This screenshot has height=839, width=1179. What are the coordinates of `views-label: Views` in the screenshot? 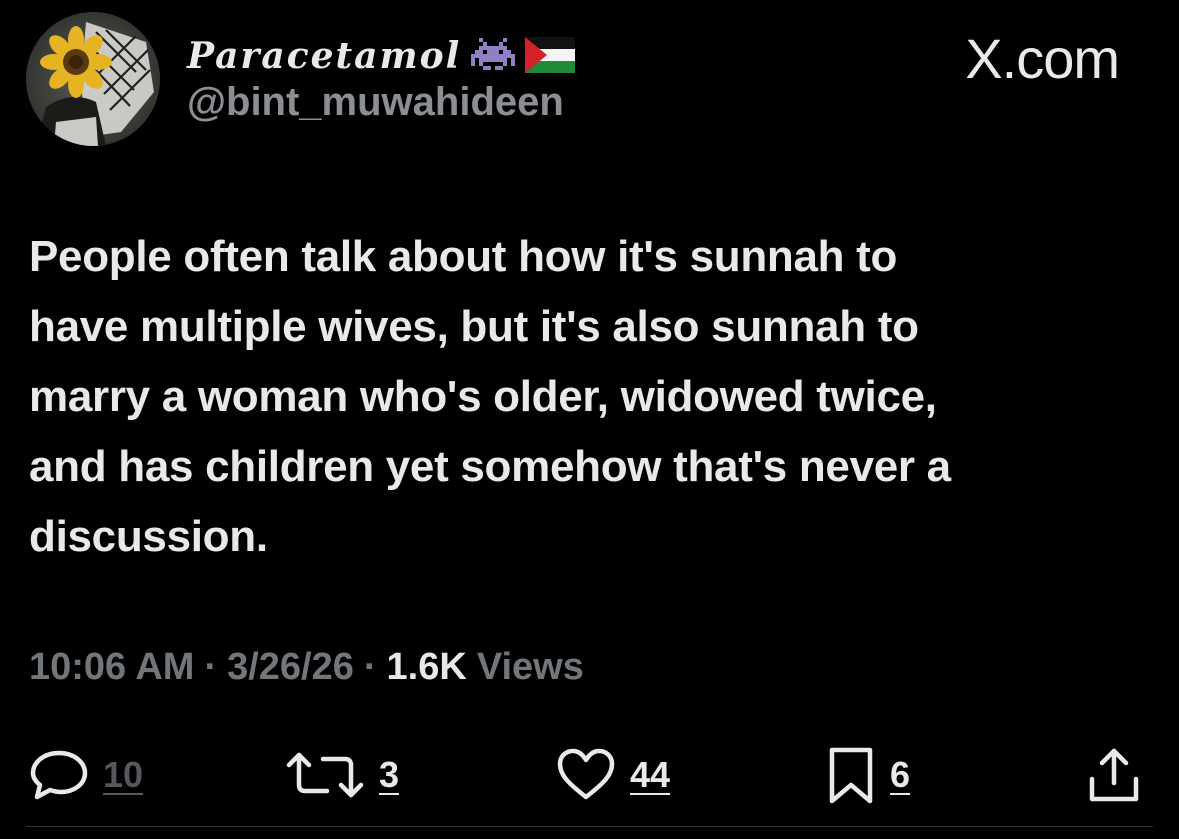 It's located at (530, 667).